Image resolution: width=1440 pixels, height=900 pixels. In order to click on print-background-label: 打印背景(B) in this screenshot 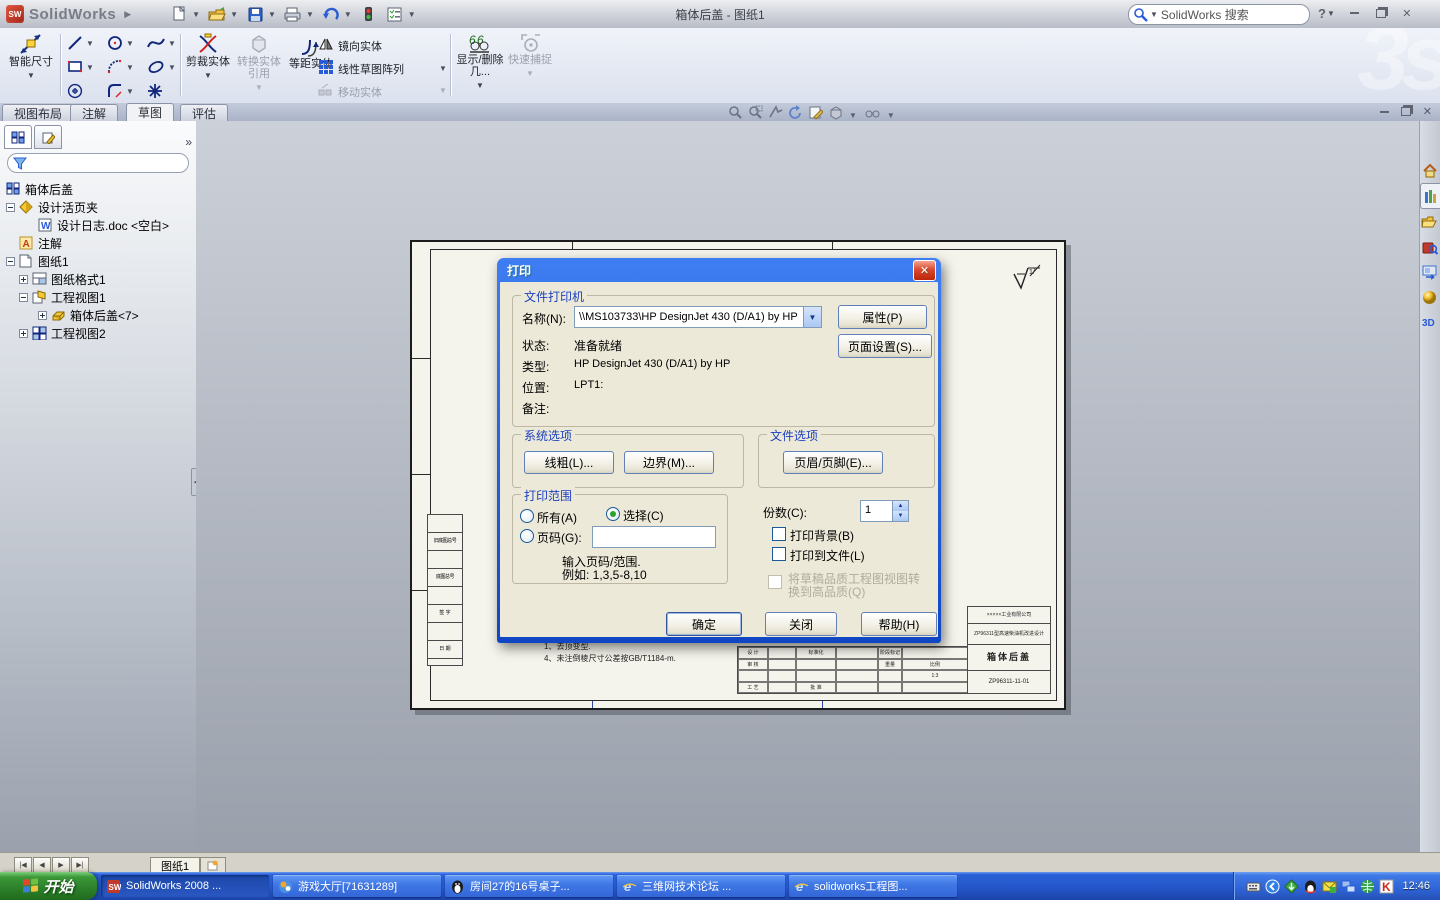, I will do `click(822, 535)`.